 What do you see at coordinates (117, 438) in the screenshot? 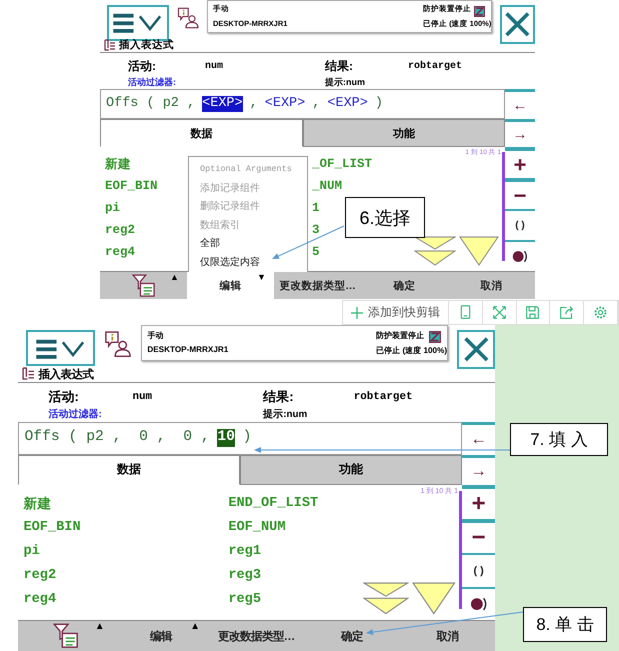
I see `expression-text: Offs ( p2 , 0 , 0 ,` at bounding box center [117, 438].